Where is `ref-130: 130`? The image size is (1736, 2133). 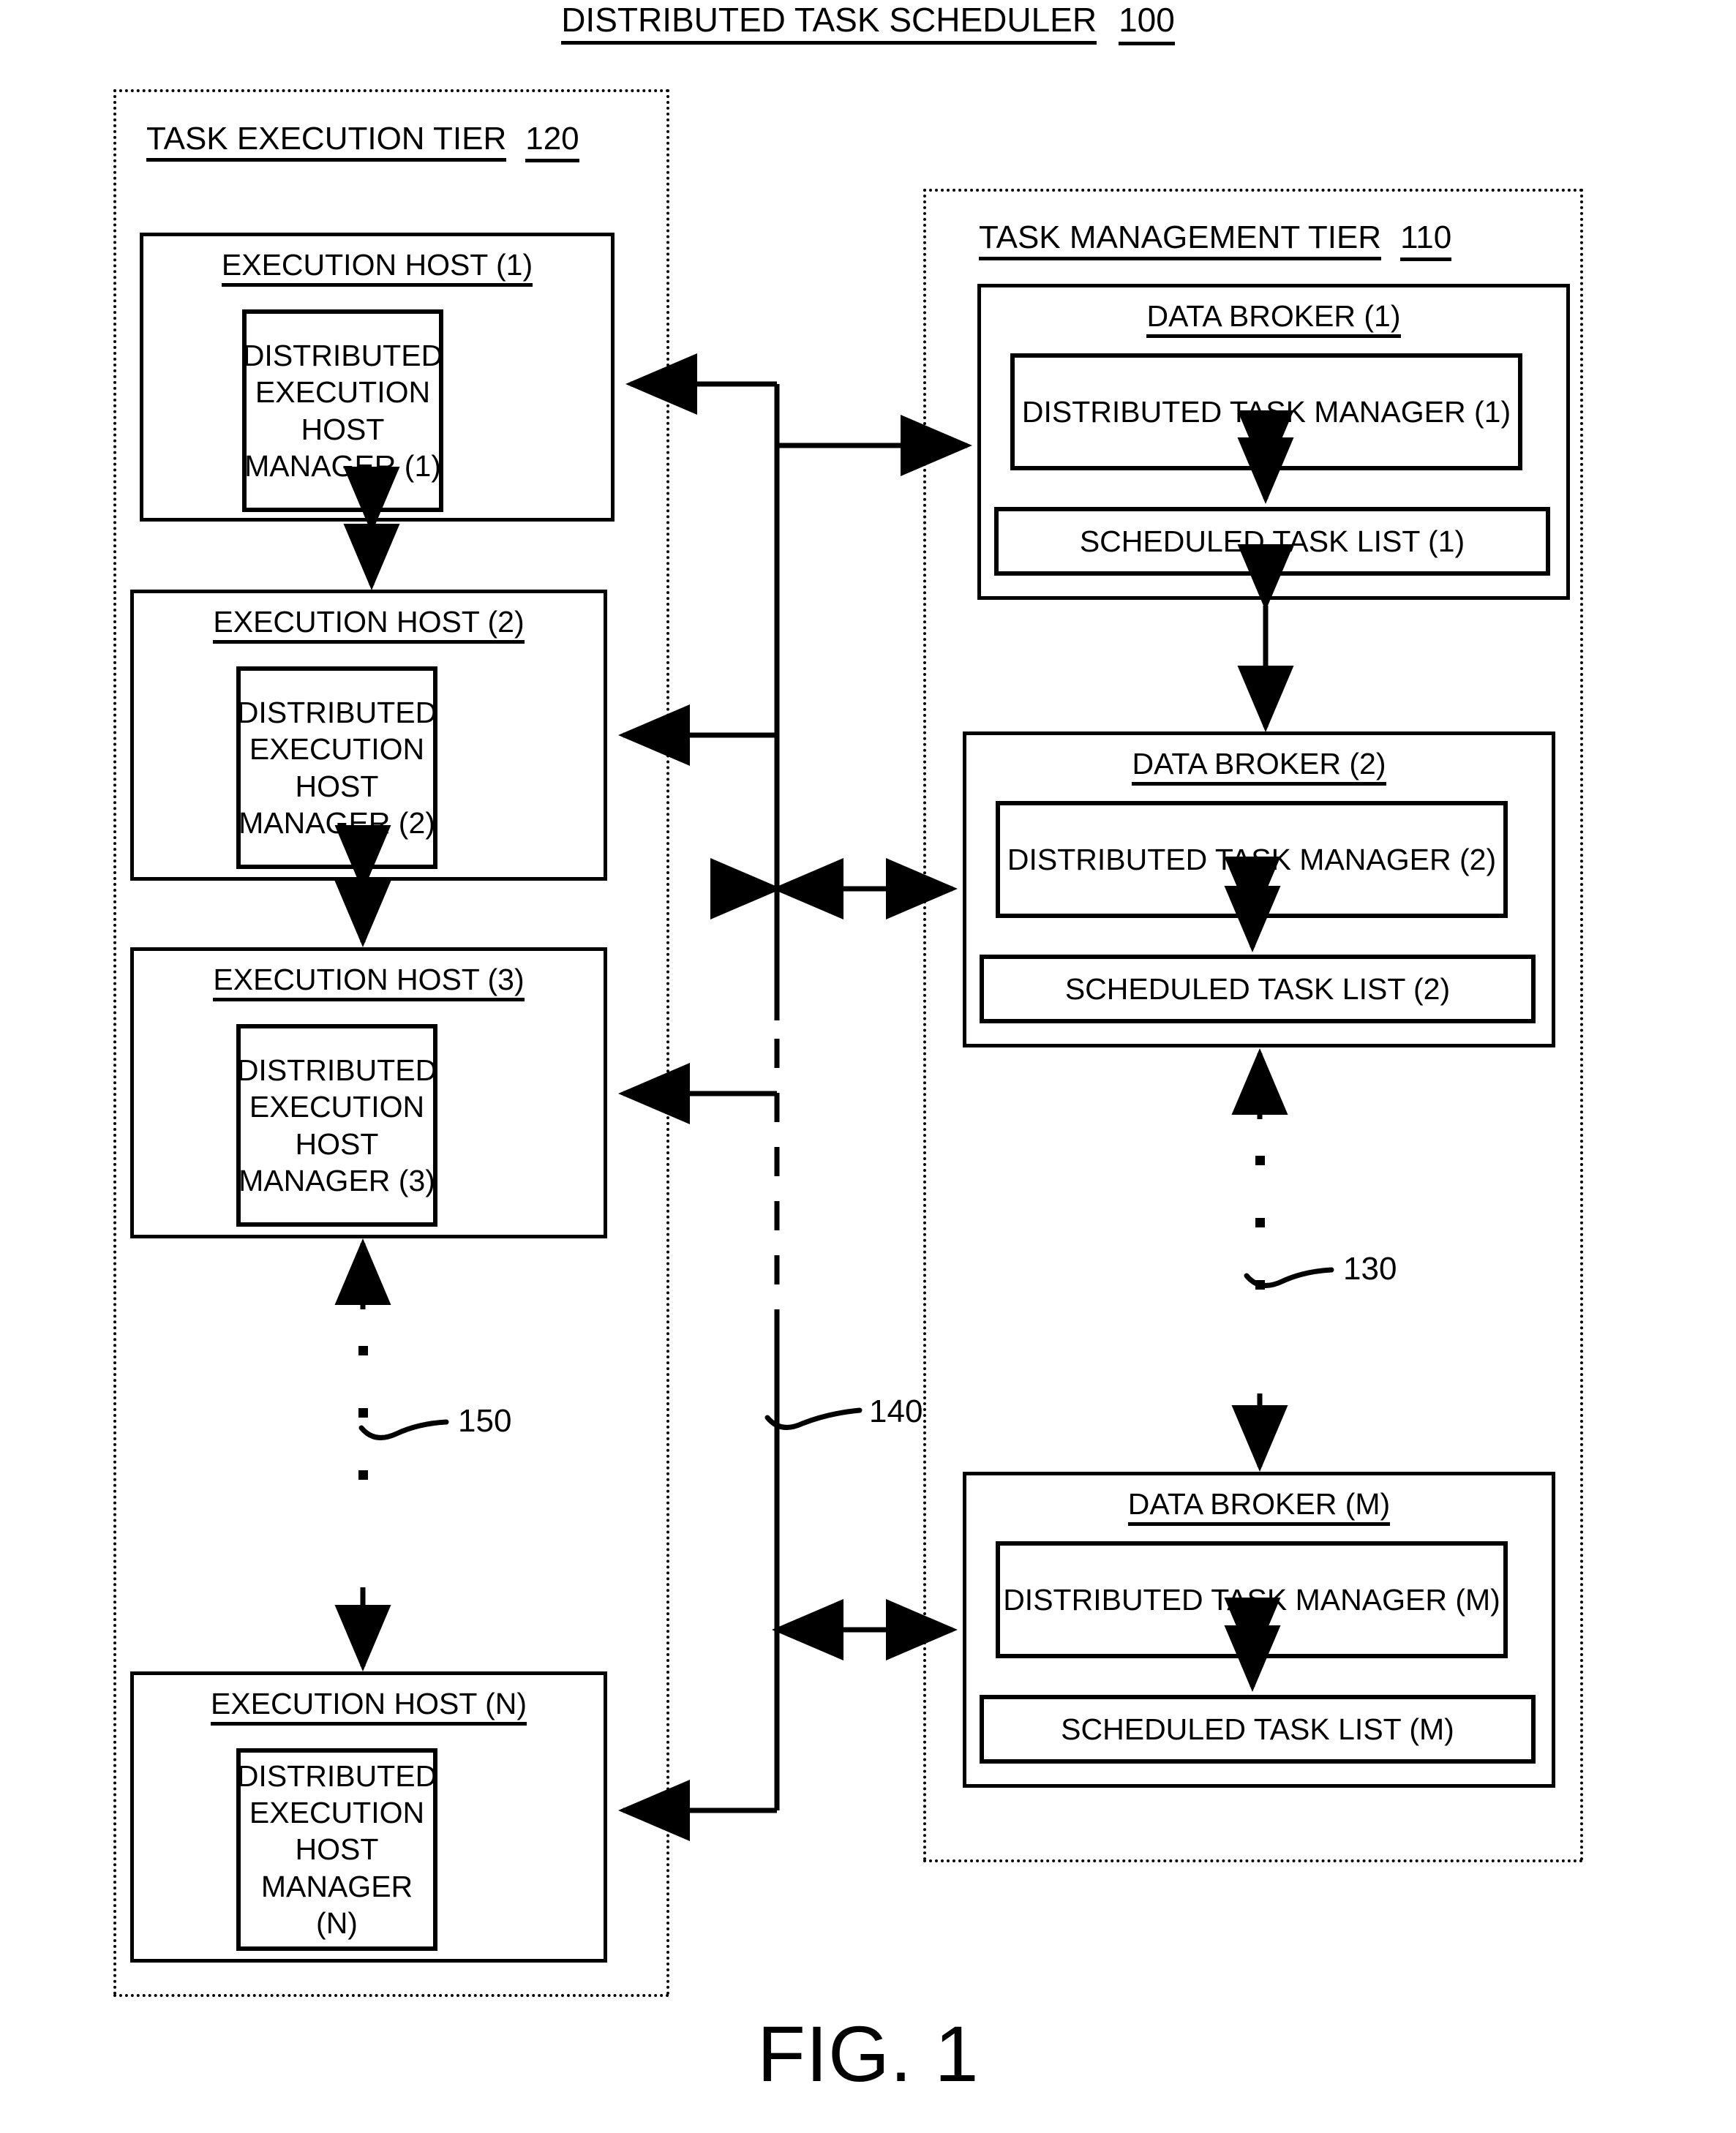
ref-130: 130 is located at coordinates (1370, 1269).